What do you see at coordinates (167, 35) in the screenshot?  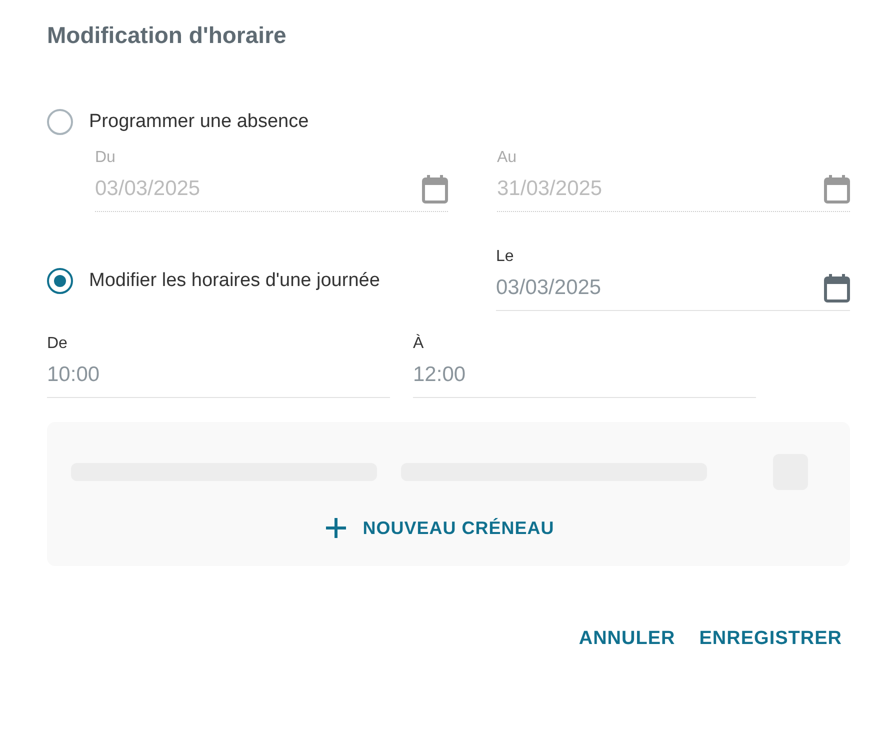 I see `dialog-title: Modification d'horaire` at bounding box center [167, 35].